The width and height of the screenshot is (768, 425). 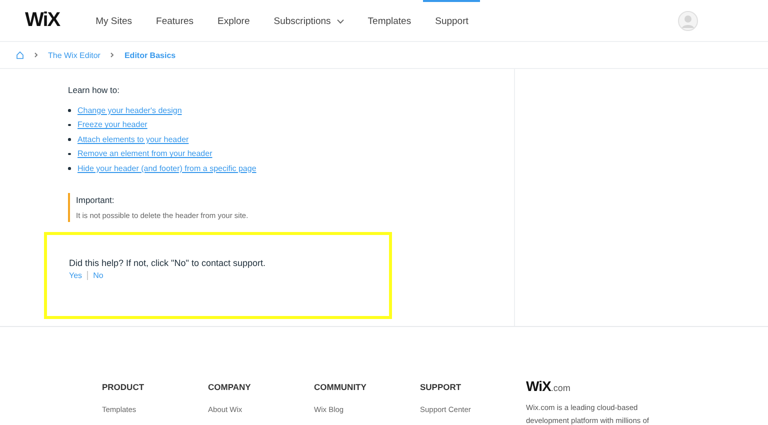 What do you see at coordinates (175, 20) in the screenshot?
I see `nav-tab: Features` at bounding box center [175, 20].